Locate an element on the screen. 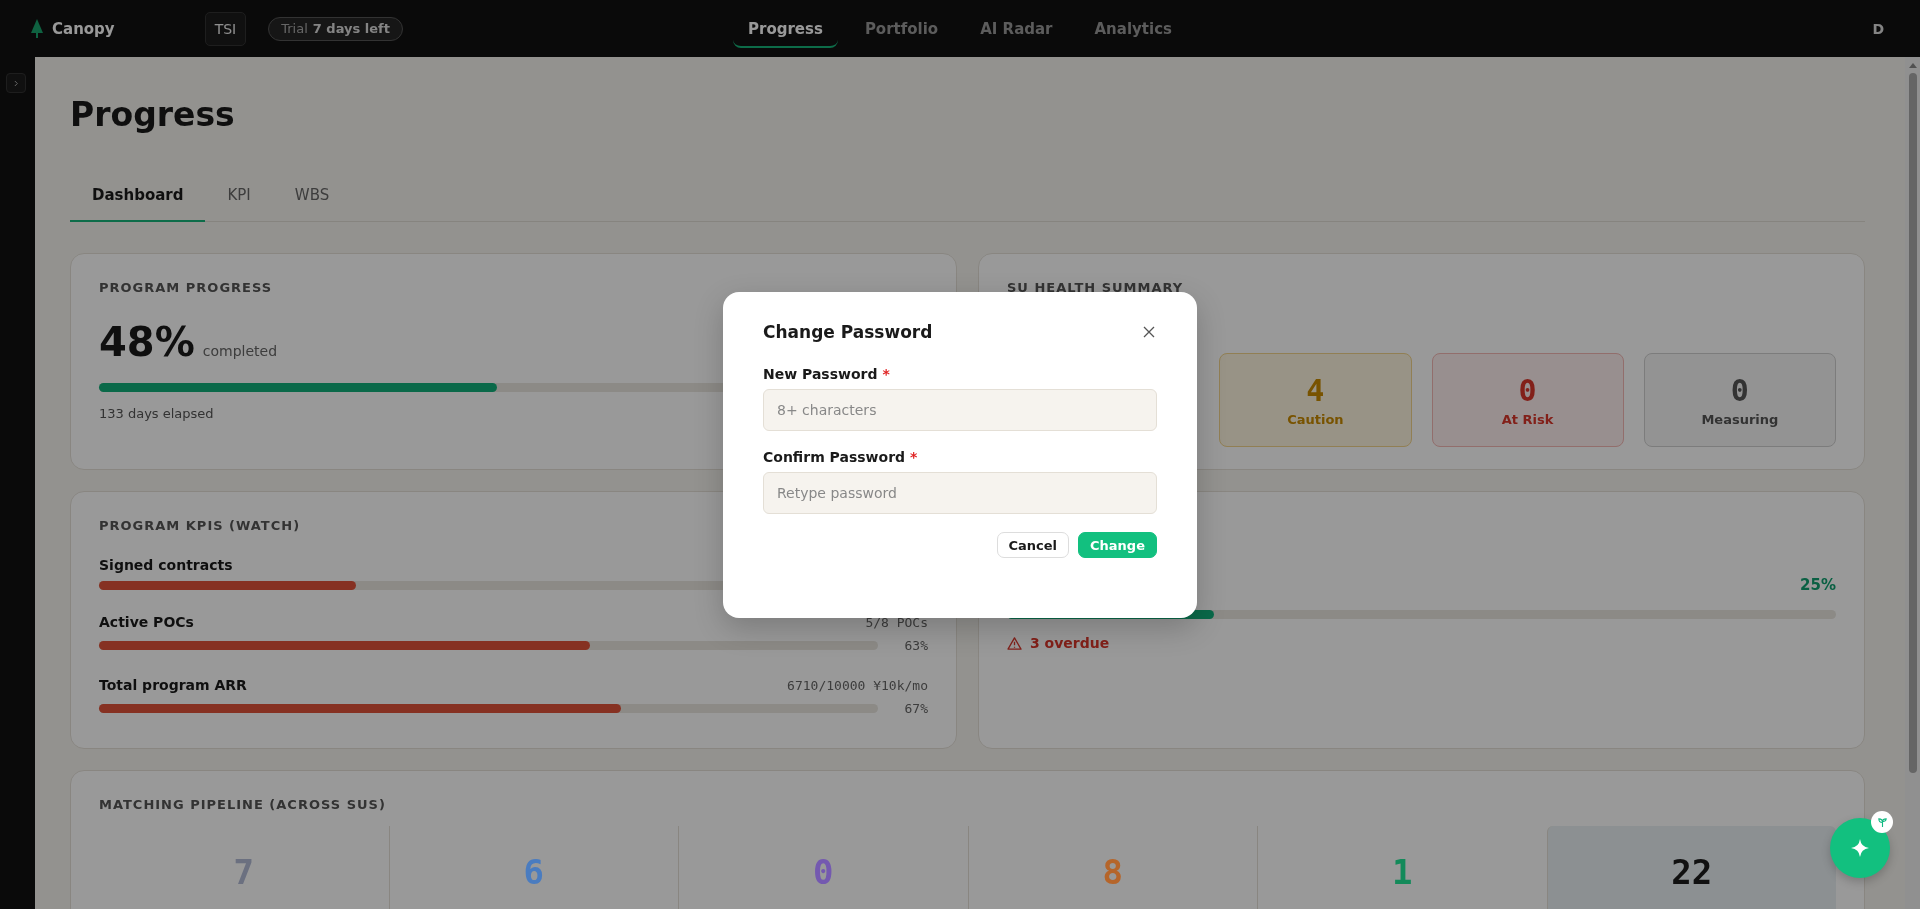  sidebar-toggle is located at coordinates (16, 83).